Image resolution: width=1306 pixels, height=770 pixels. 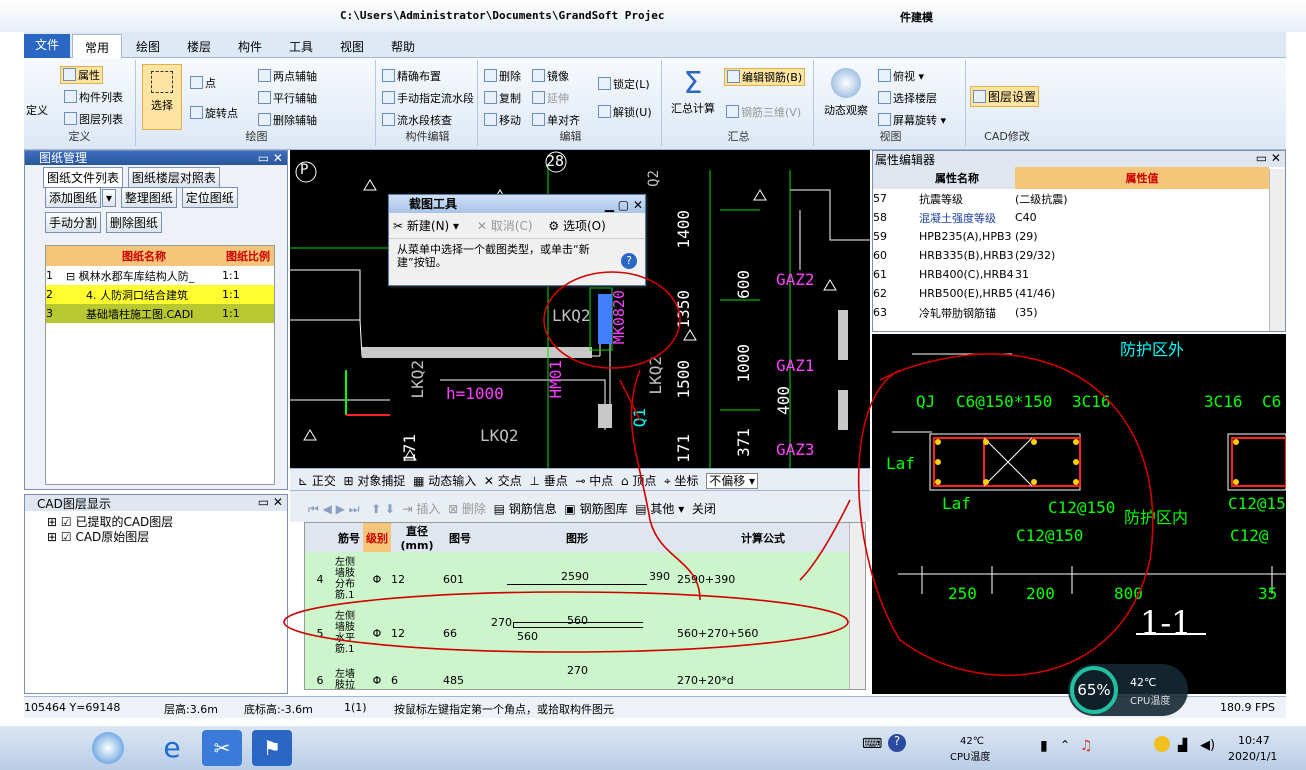 I want to click on drawing-row: 1 ⊟ 枫林水郡车库结构人防_ 1:1, so click(x=160, y=275).